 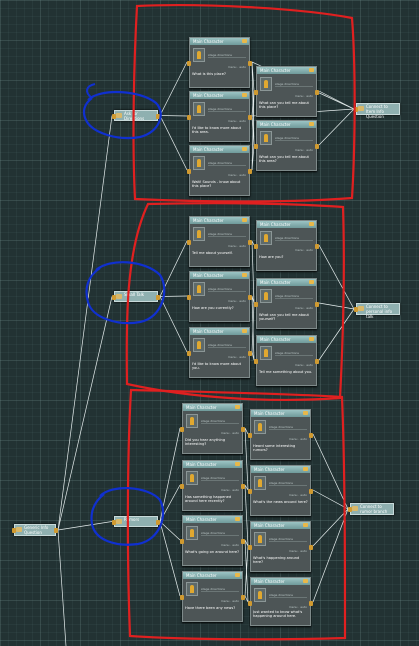 What do you see at coordinates (213, 308) in the screenshot?
I see `dialogue-text: How are you currently?` at bounding box center [213, 308].